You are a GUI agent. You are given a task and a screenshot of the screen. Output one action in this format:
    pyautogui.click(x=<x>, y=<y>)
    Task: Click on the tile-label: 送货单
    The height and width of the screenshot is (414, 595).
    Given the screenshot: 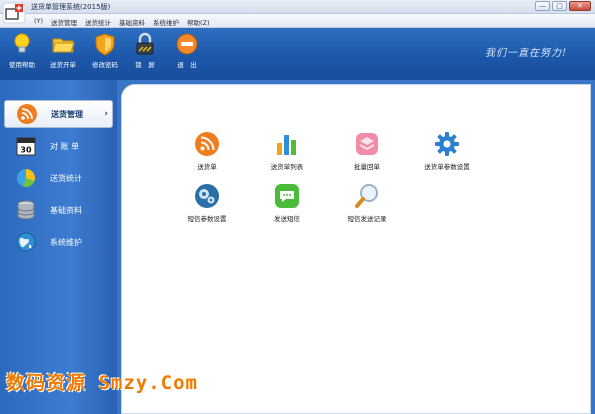 What is the action you would take?
    pyautogui.click(x=207, y=167)
    